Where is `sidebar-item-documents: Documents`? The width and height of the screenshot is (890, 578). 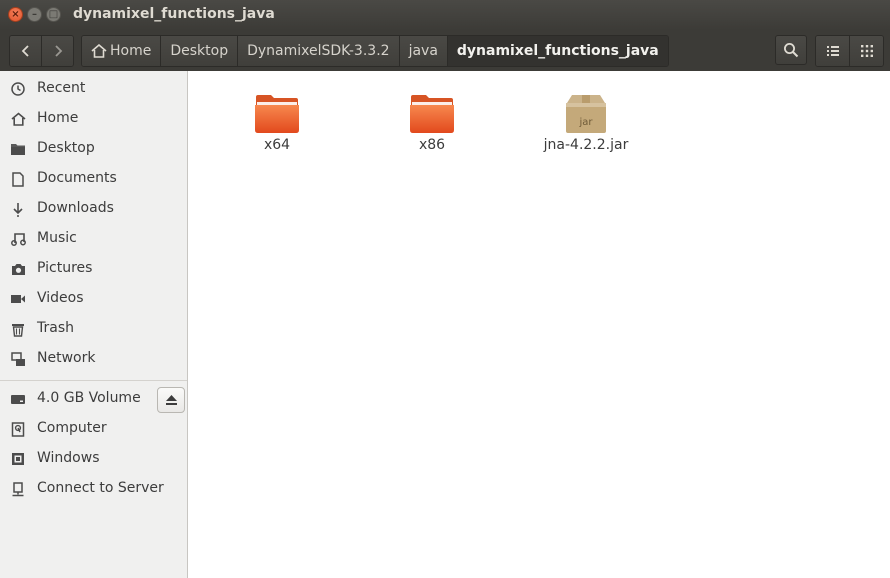 sidebar-item-documents: Documents is located at coordinates (93, 179).